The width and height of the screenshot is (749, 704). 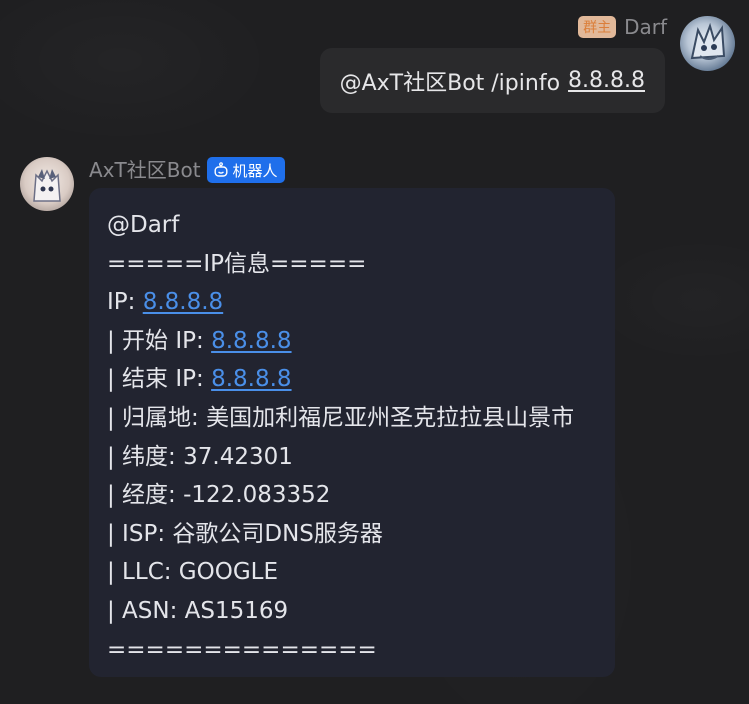 I want to click on asn-line: | ASN: AS15169, so click(x=198, y=610).